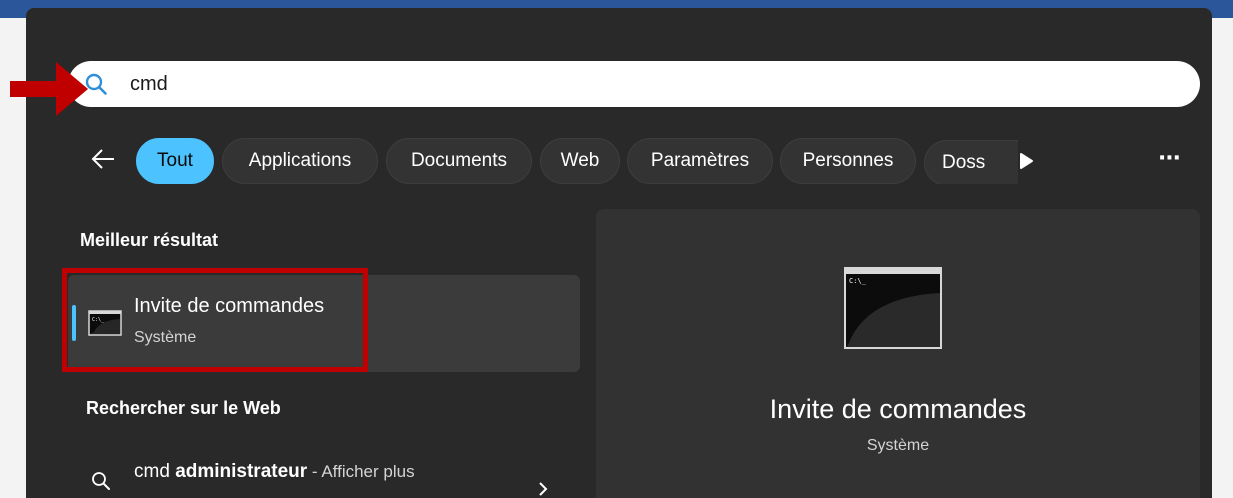  I want to click on preview-title: Invite de commandes, so click(898, 409).